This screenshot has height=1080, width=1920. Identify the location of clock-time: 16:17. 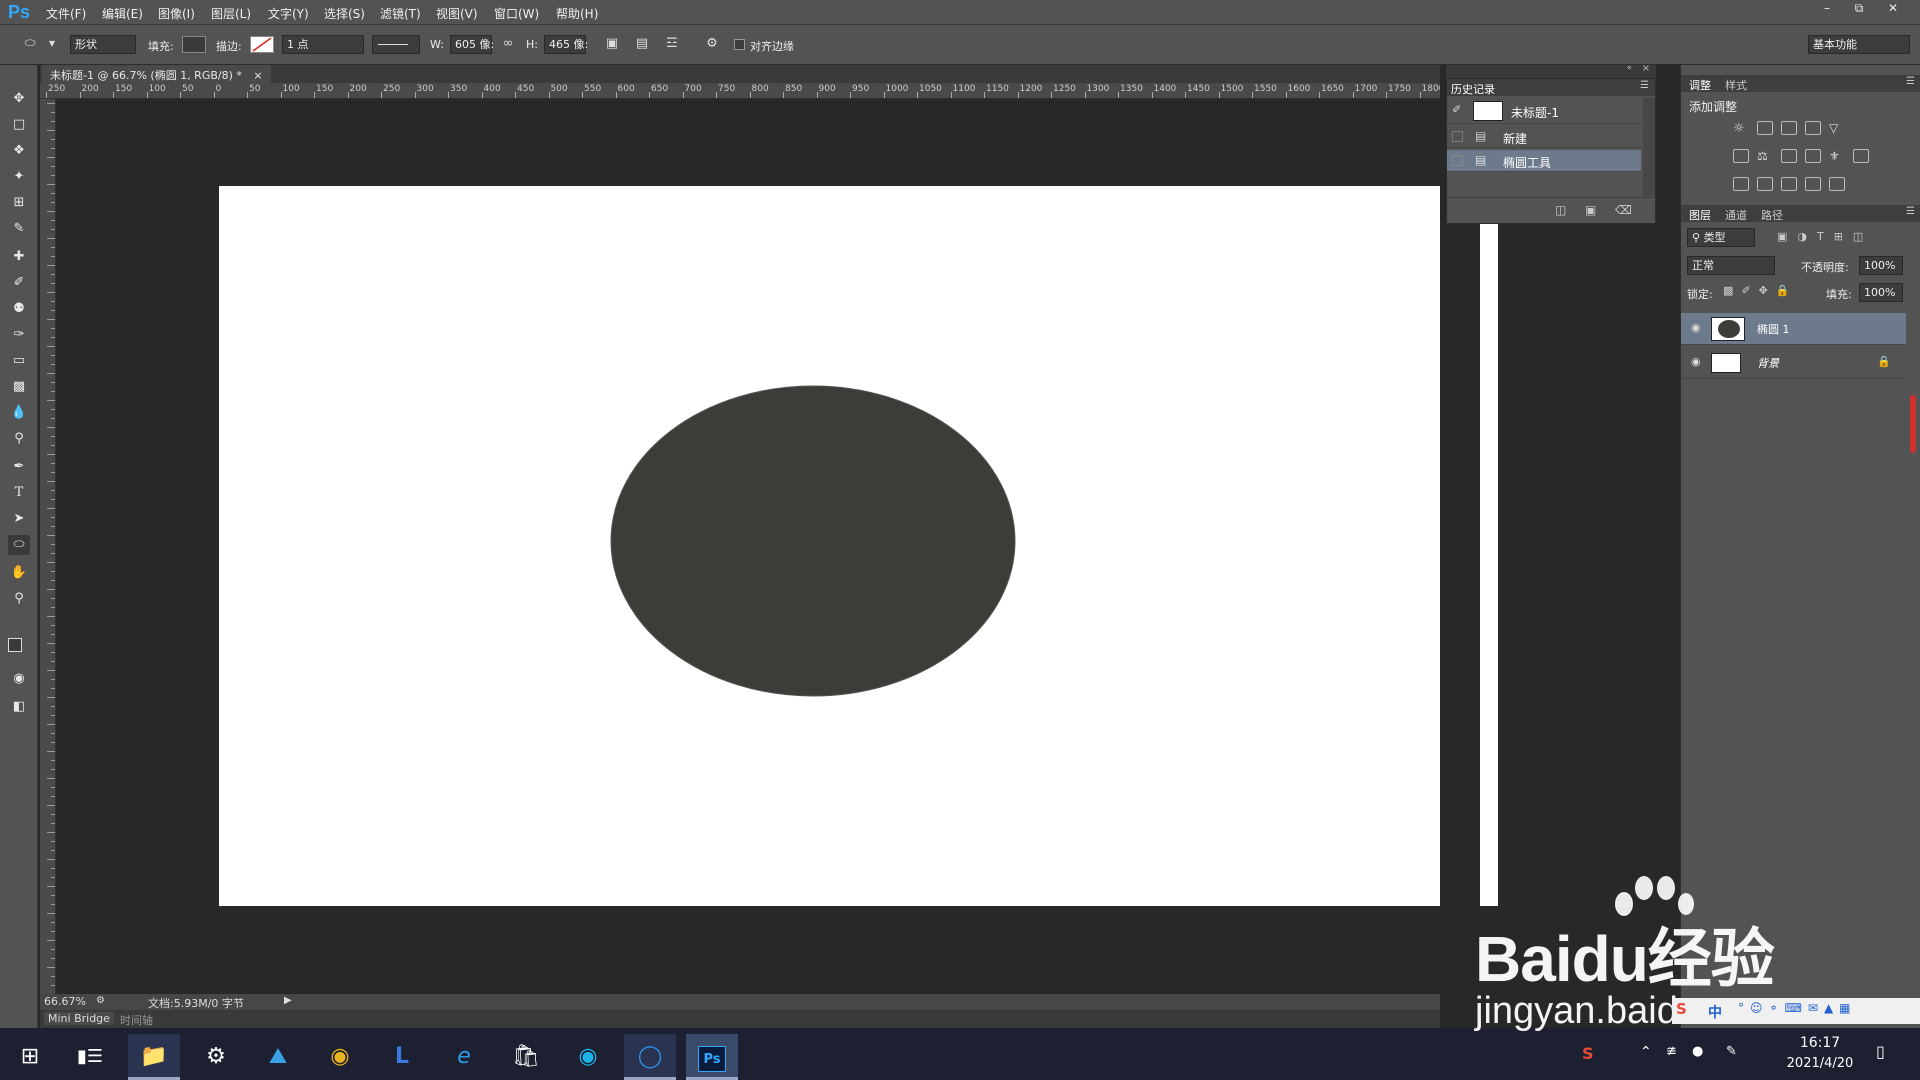
(1820, 1043).